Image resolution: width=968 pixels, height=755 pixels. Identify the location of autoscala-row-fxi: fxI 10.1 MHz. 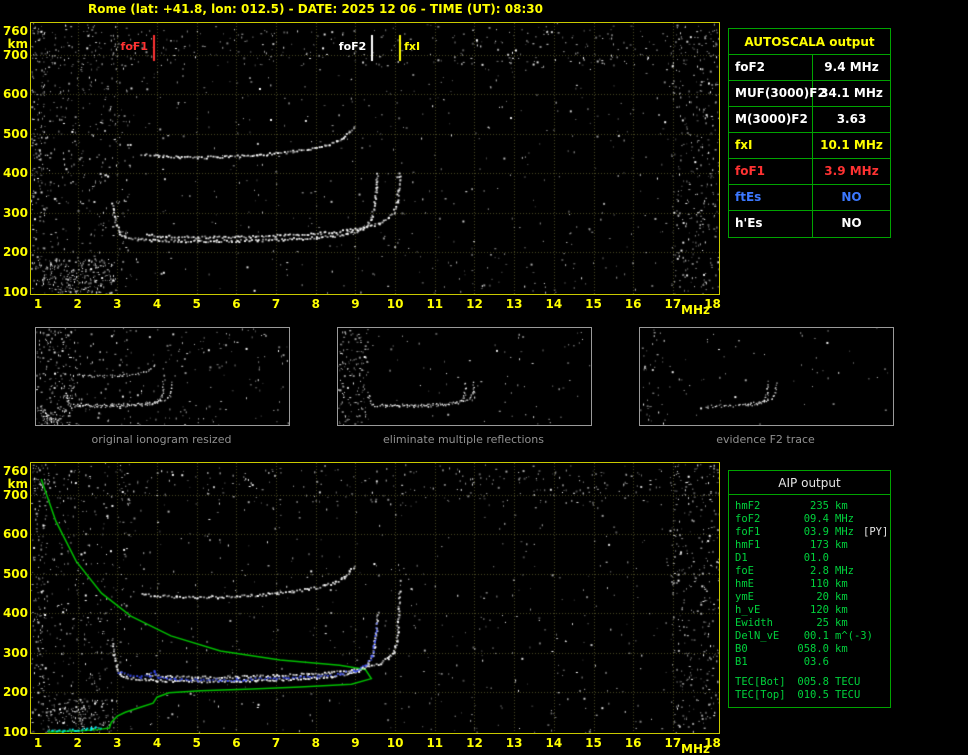
(809, 146).